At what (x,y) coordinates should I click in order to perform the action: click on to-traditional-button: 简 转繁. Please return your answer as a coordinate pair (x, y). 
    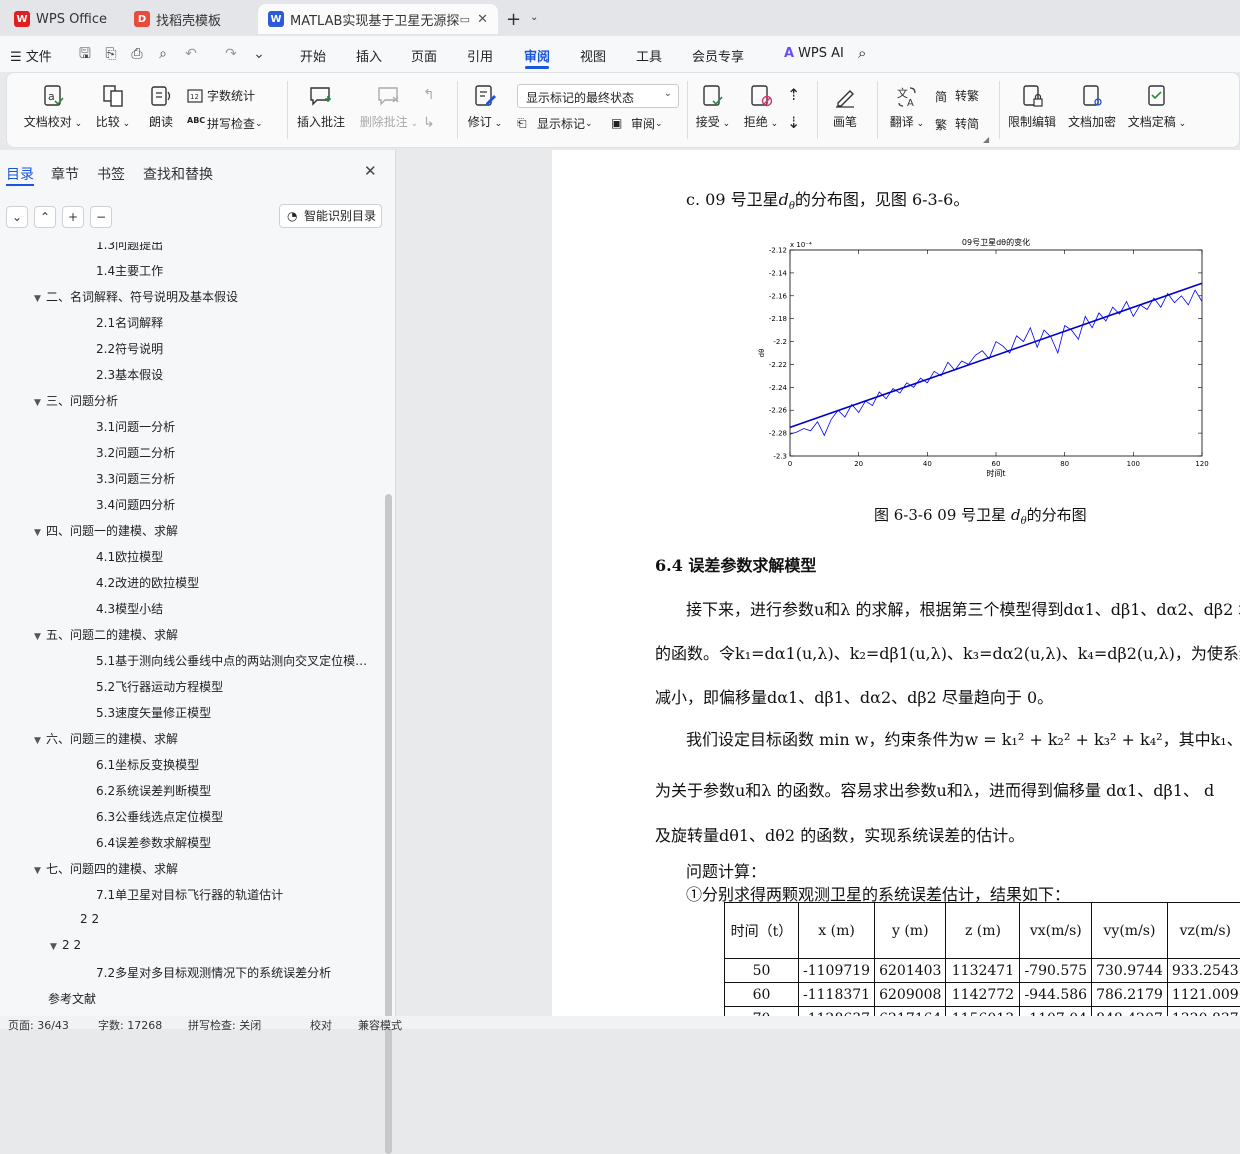
    Looking at the image, I should click on (957, 95).